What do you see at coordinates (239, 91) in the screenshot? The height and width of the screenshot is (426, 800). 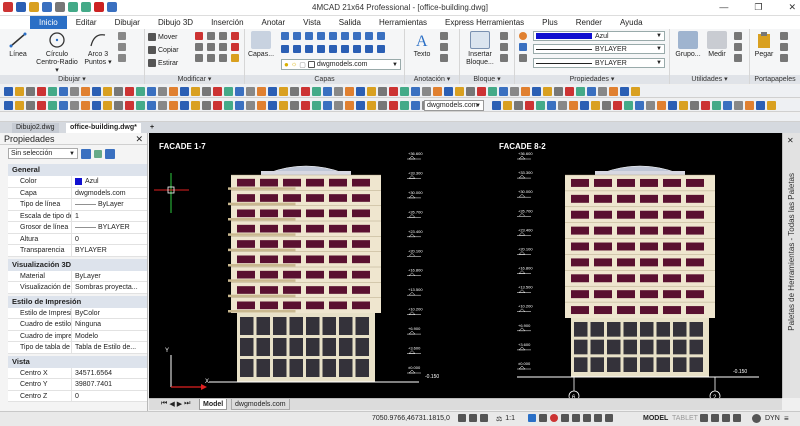 I see `polyline-icon` at bounding box center [239, 91].